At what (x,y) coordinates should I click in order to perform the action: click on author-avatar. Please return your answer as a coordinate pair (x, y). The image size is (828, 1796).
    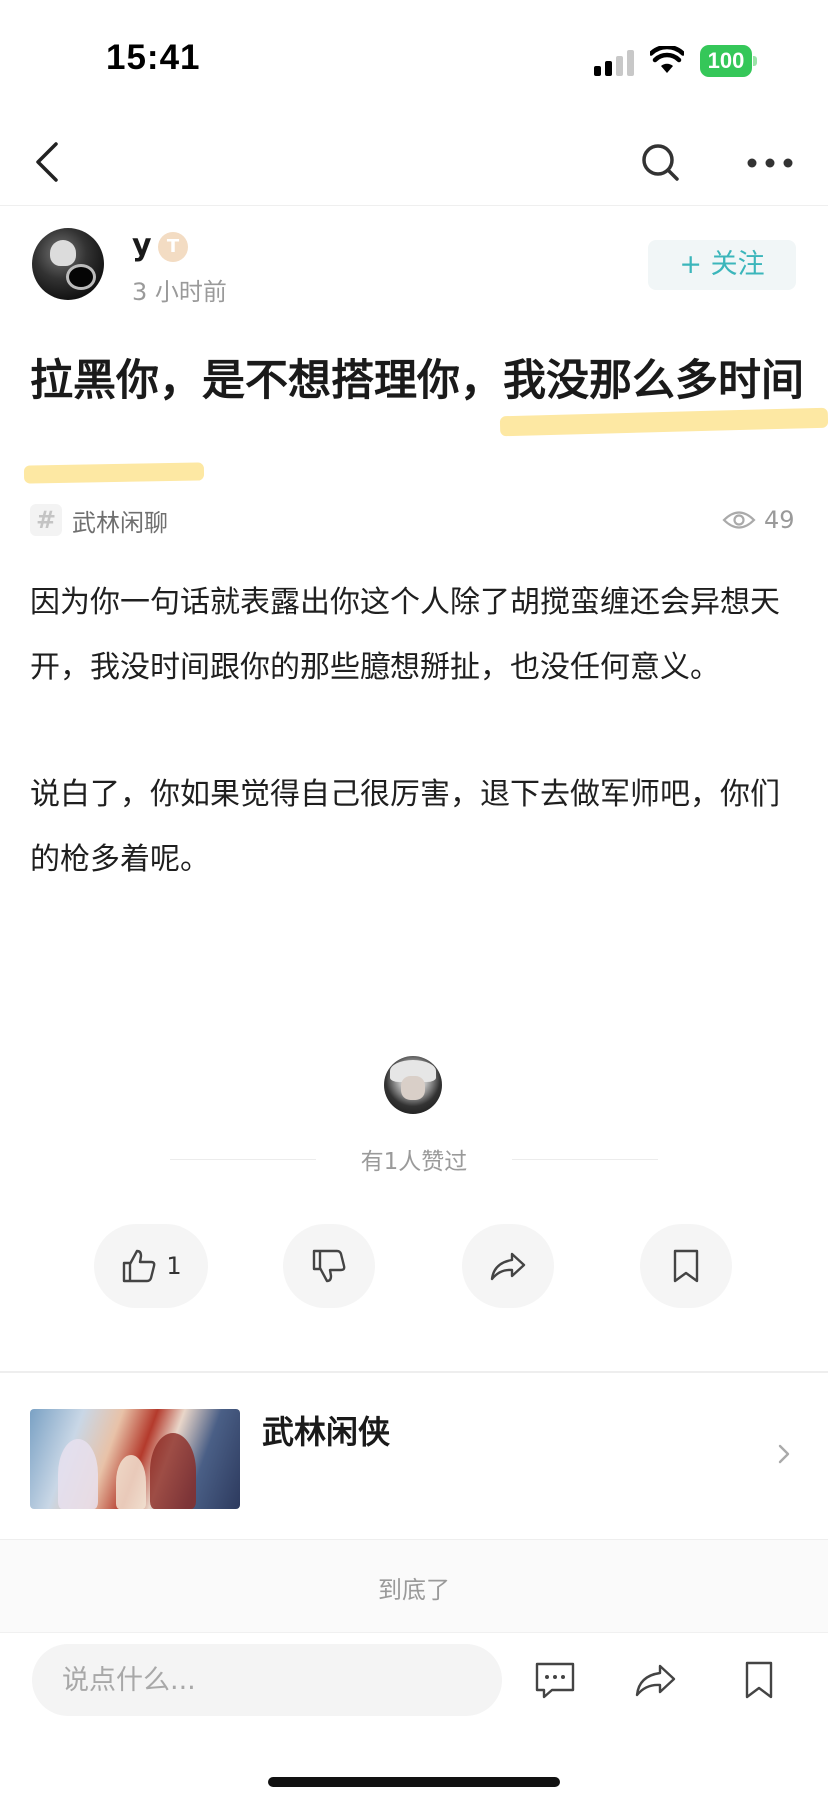
    Looking at the image, I should click on (68, 264).